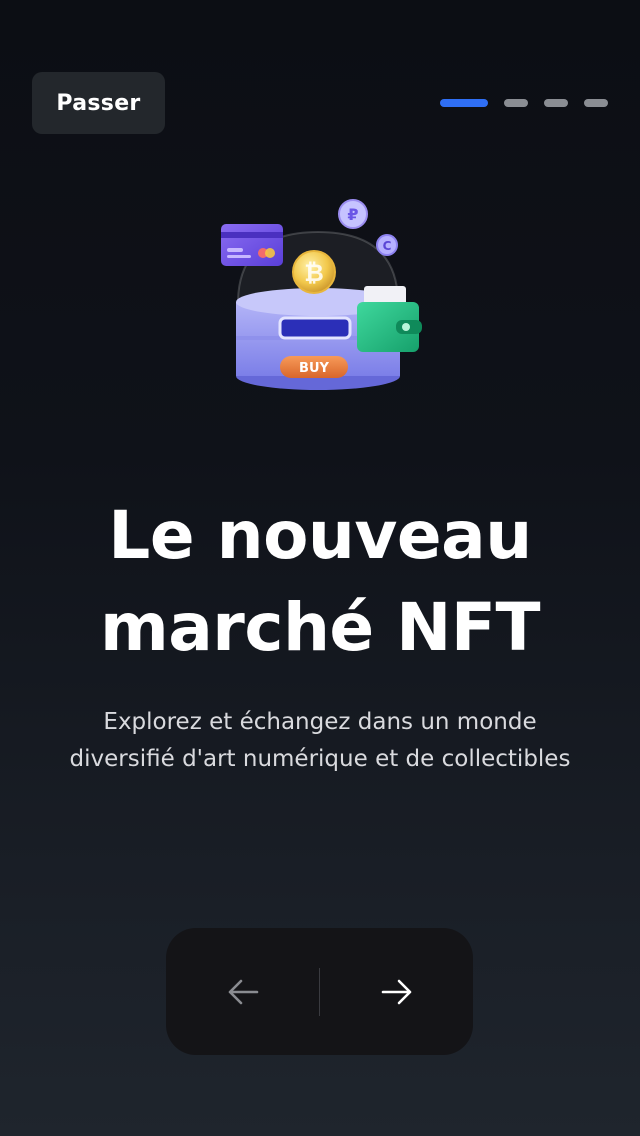 The image size is (640, 1136). I want to click on title-line-2: marché NFT, so click(320, 627).